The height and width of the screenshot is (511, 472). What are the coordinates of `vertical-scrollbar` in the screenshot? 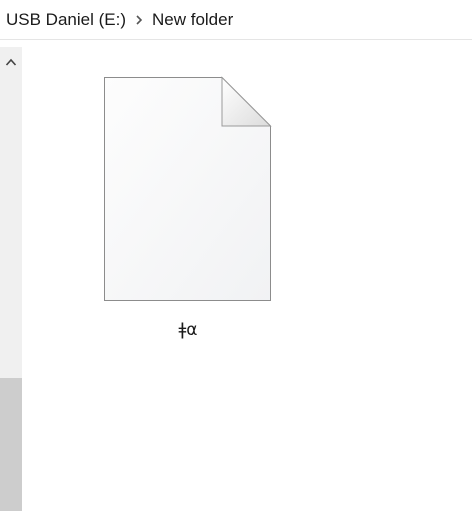 It's located at (11, 279).